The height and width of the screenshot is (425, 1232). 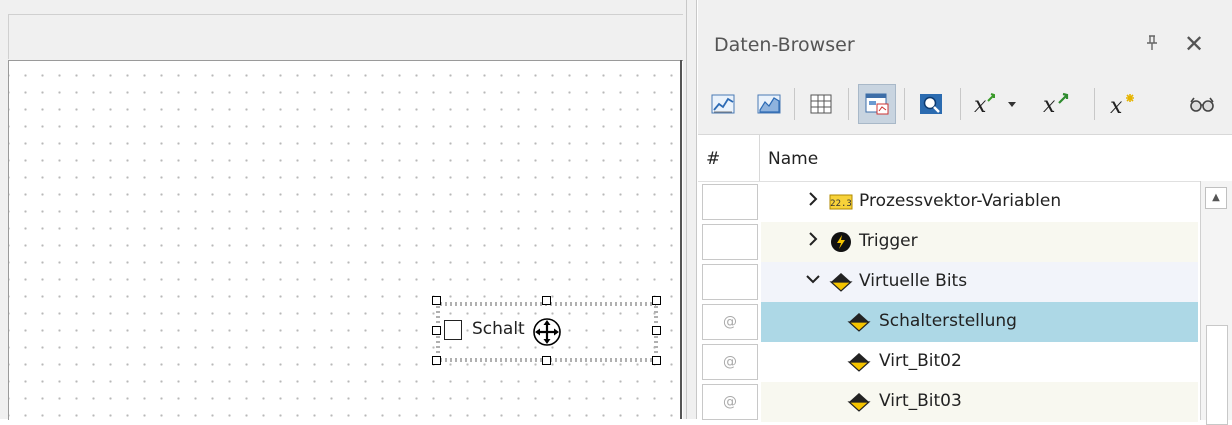 I want to click on tree-row: @ Virt_Bit03, so click(x=948, y=402).